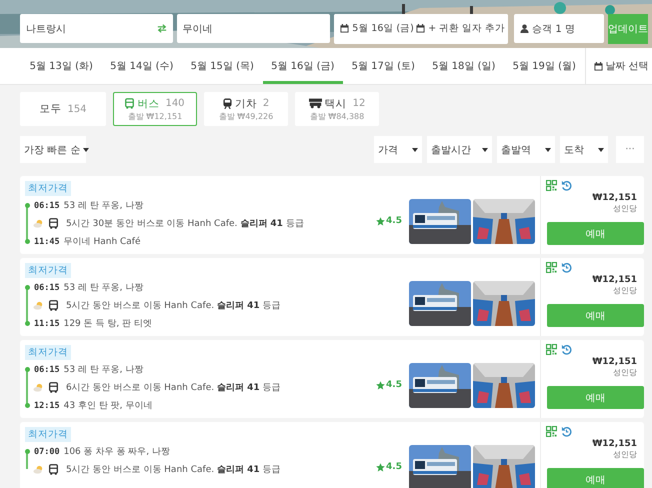 This screenshot has width=652, height=488. Describe the element at coordinates (61, 66) in the screenshot. I see `date-tab: 5월 13일 (화)` at that location.